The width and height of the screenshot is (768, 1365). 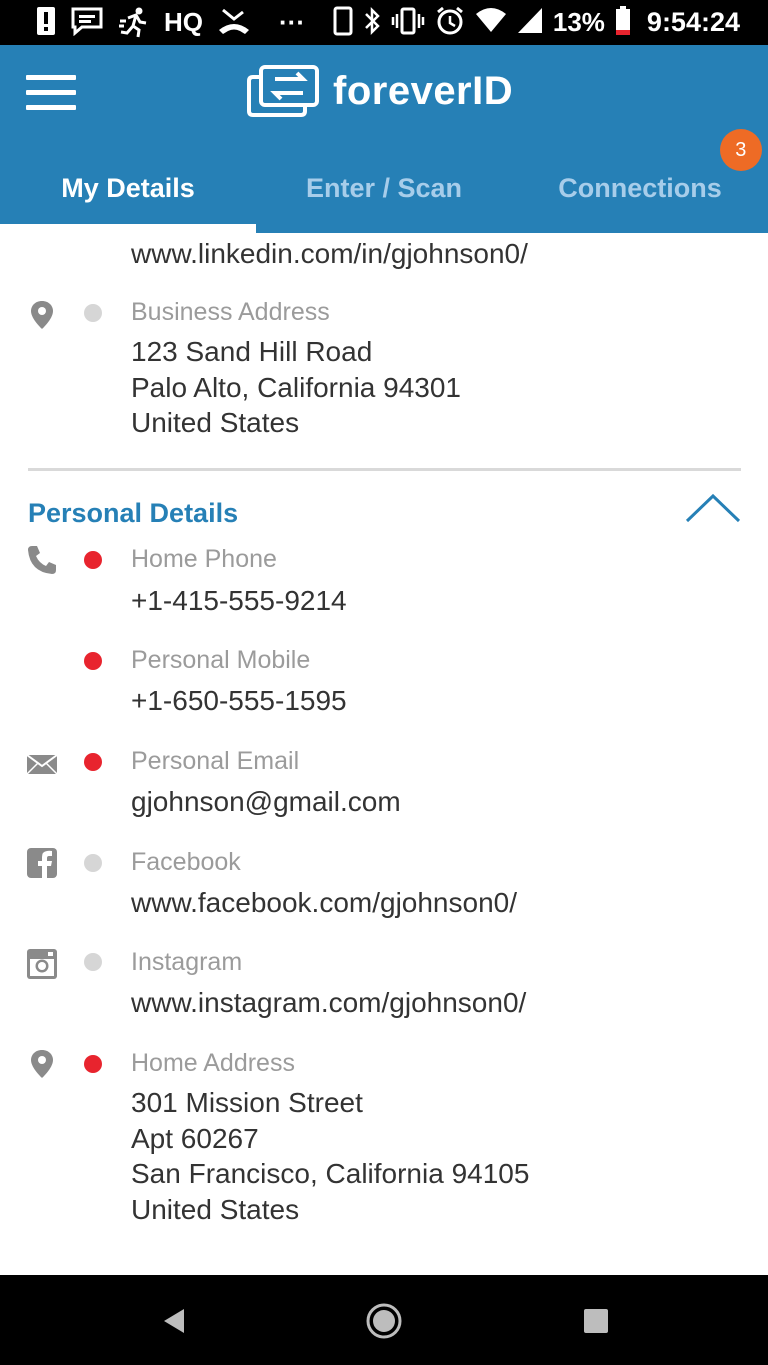 What do you see at coordinates (450, 22) in the screenshot?
I see `alarm-icon` at bounding box center [450, 22].